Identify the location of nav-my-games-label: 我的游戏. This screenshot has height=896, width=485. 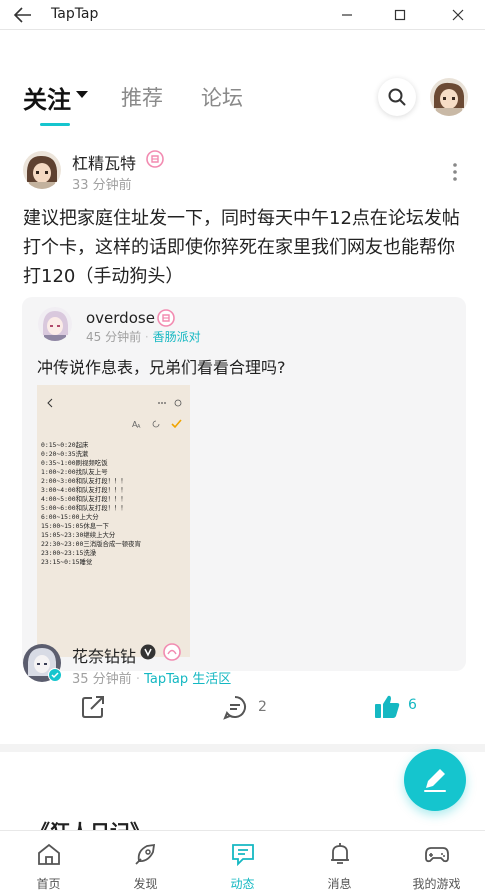
(436, 884).